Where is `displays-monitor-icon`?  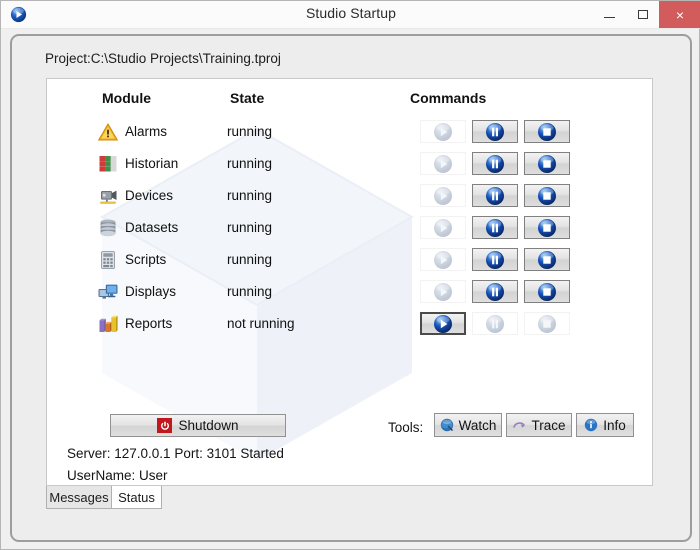 displays-monitor-icon is located at coordinates (108, 292).